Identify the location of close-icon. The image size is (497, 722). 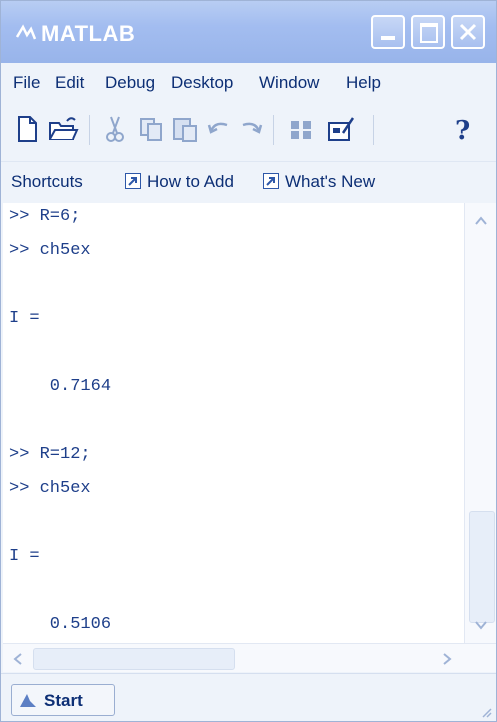
(468, 32).